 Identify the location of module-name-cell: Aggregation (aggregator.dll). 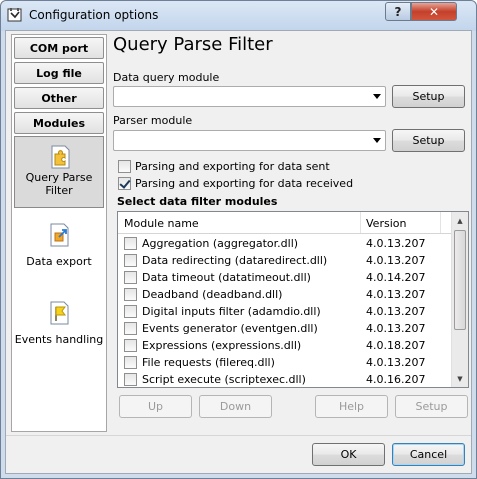
(220, 243).